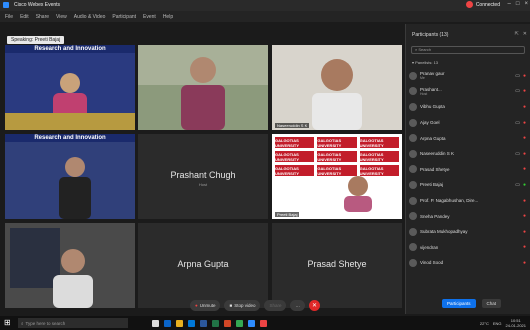 This screenshot has width=530, height=330. Describe the element at coordinates (468, 50) in the screenshot. I see `participant-search-input: ⌕ Search` at that location.